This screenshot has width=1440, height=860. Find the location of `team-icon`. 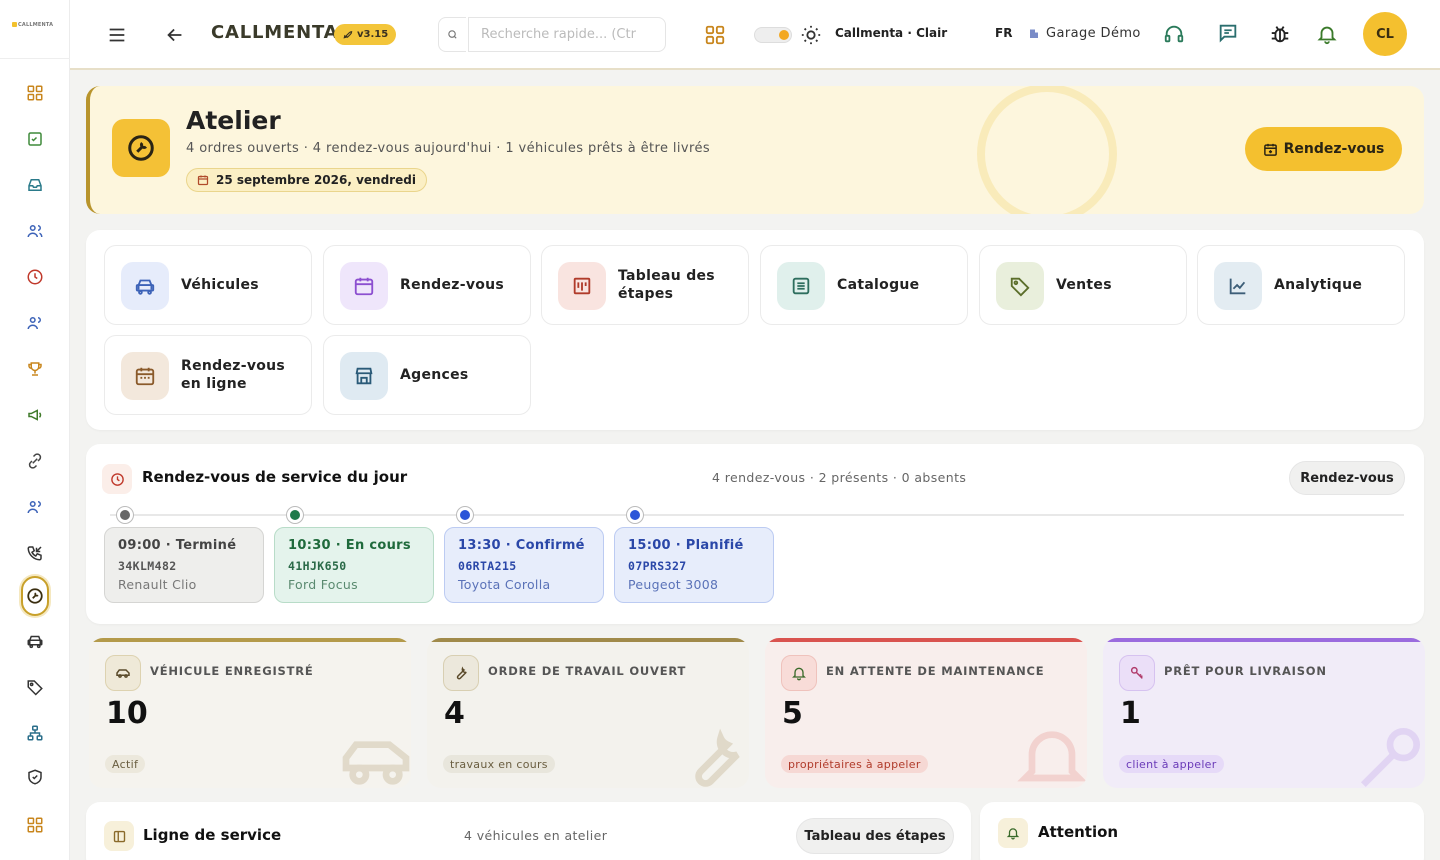

team-icon is located at coordinates (34, 507).